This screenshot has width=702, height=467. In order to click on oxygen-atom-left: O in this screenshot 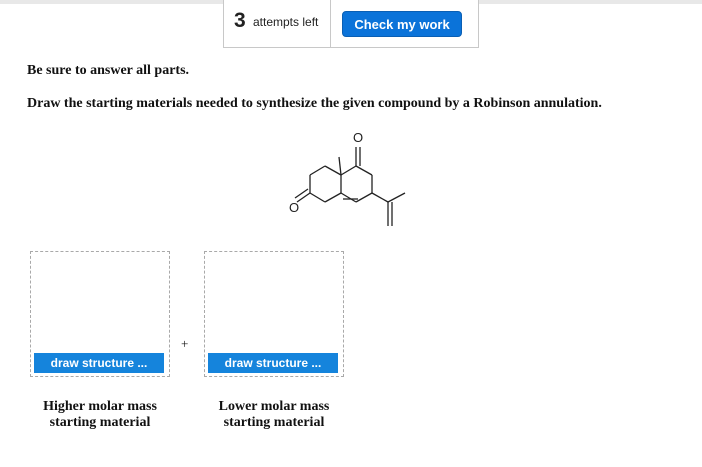, I will do `click(294, 207)`.